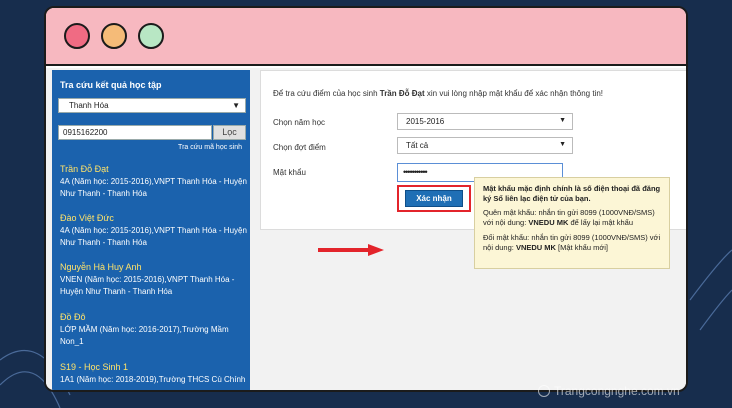 This screenshot has height=408, width=732. What do you see at coordinates (210, 147) in the screenshot?
I see `student-code-lookup-link: Tra cứu mã học sinh` at bounding box center [210, 147].